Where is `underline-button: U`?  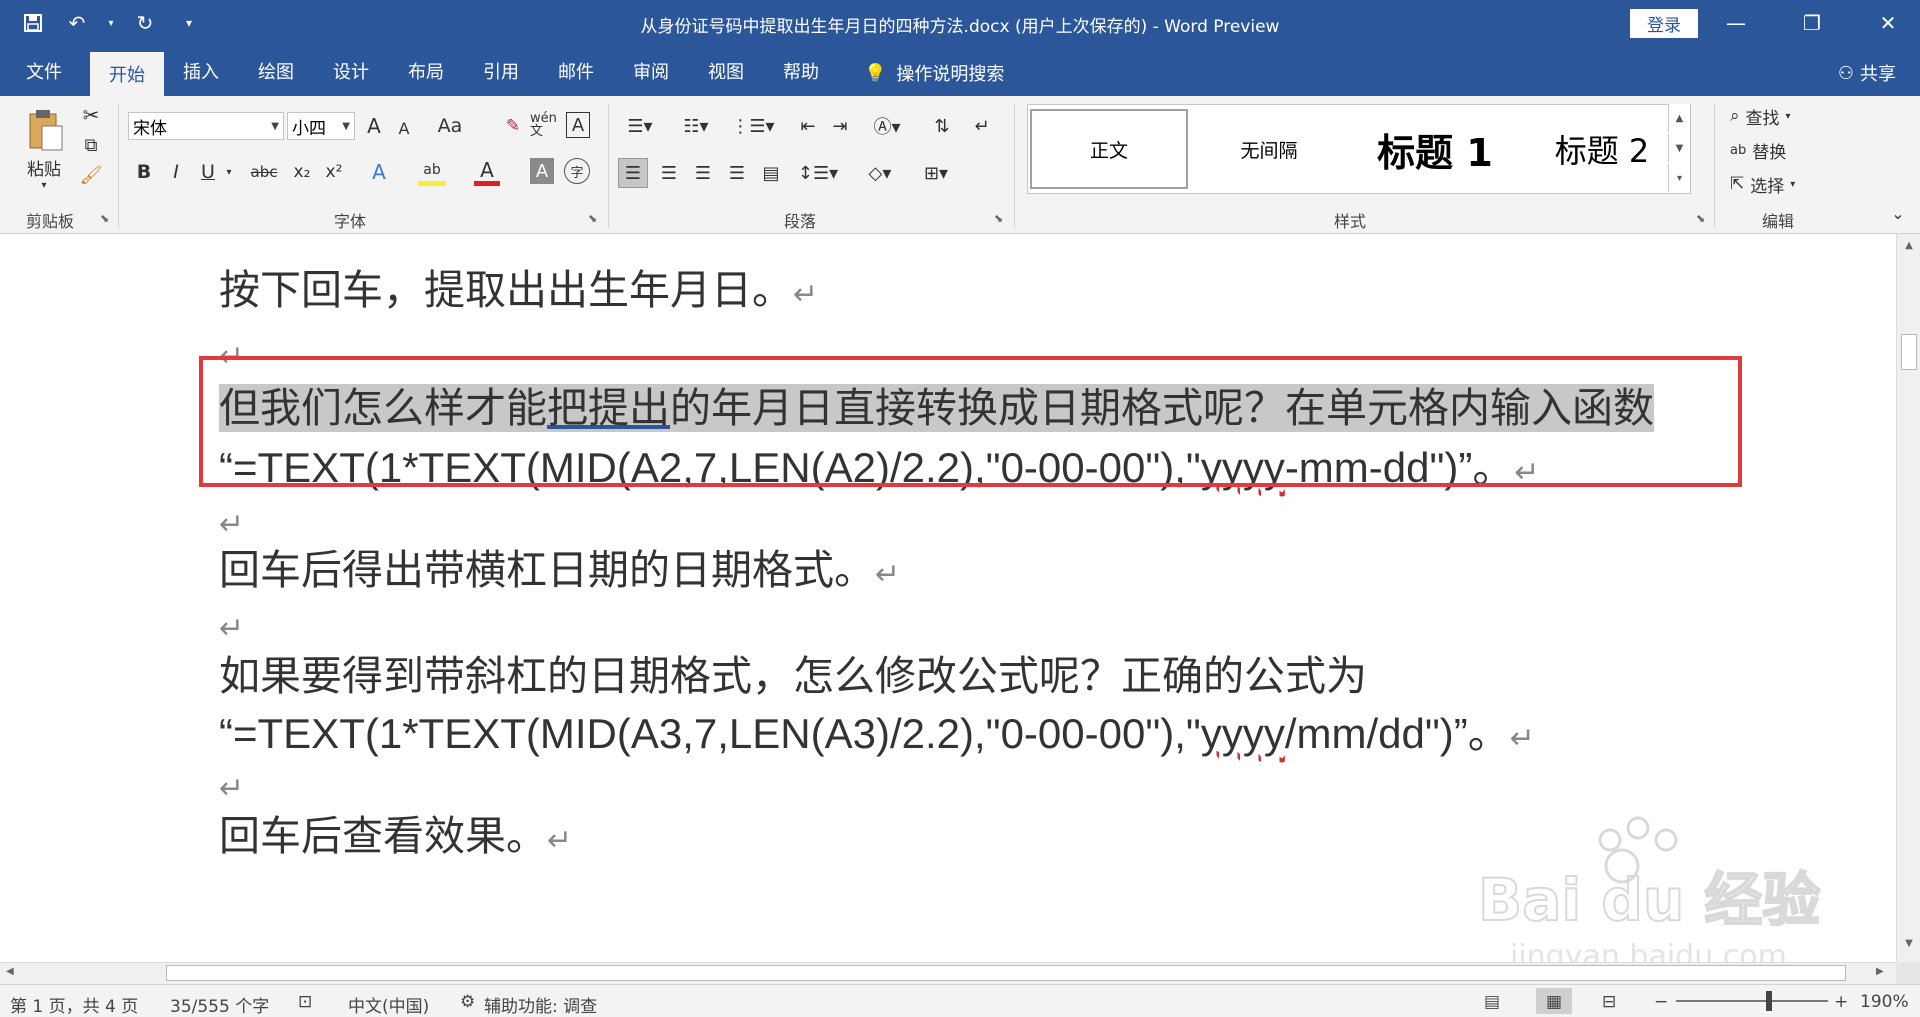
underline-button: U is located at coordinates (208, 172).